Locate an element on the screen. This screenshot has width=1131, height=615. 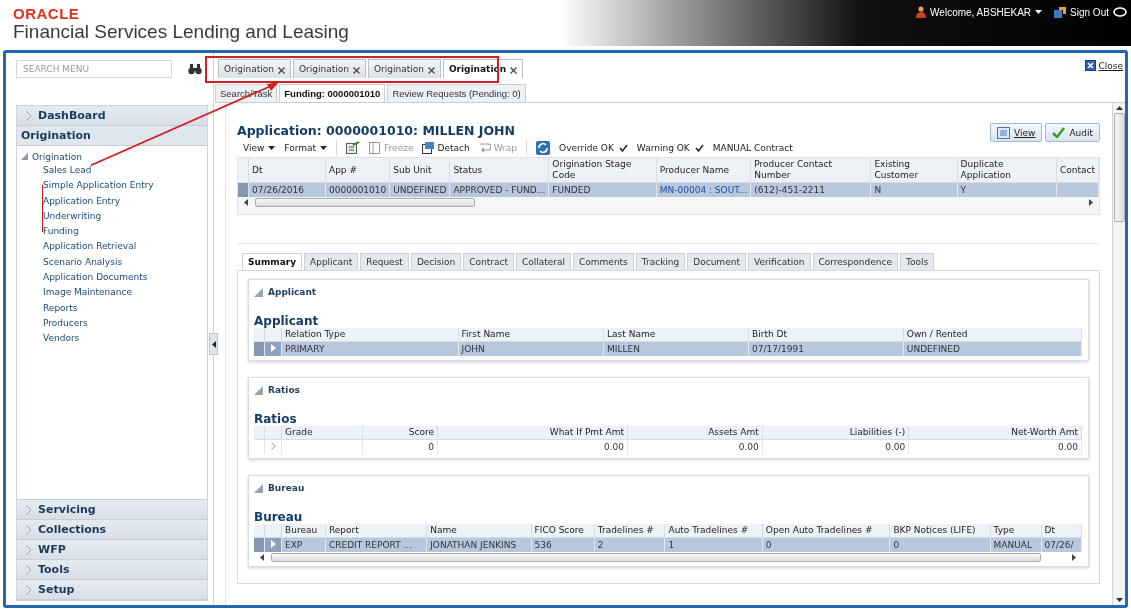
column-header: Producer Contact Number is located at coordinates (810, 170).